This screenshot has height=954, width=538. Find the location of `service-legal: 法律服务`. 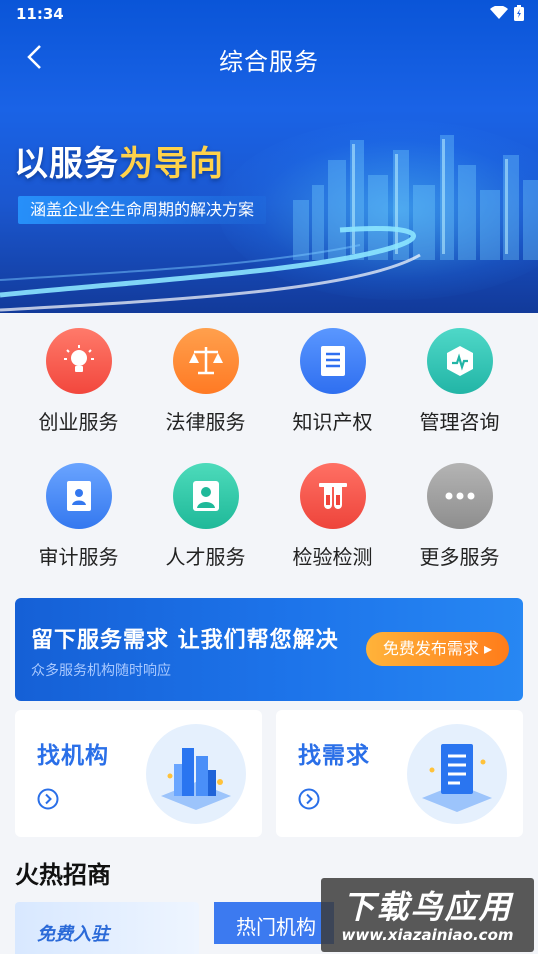

service-legal: 法律服务 is located at coordinates (205, 380).